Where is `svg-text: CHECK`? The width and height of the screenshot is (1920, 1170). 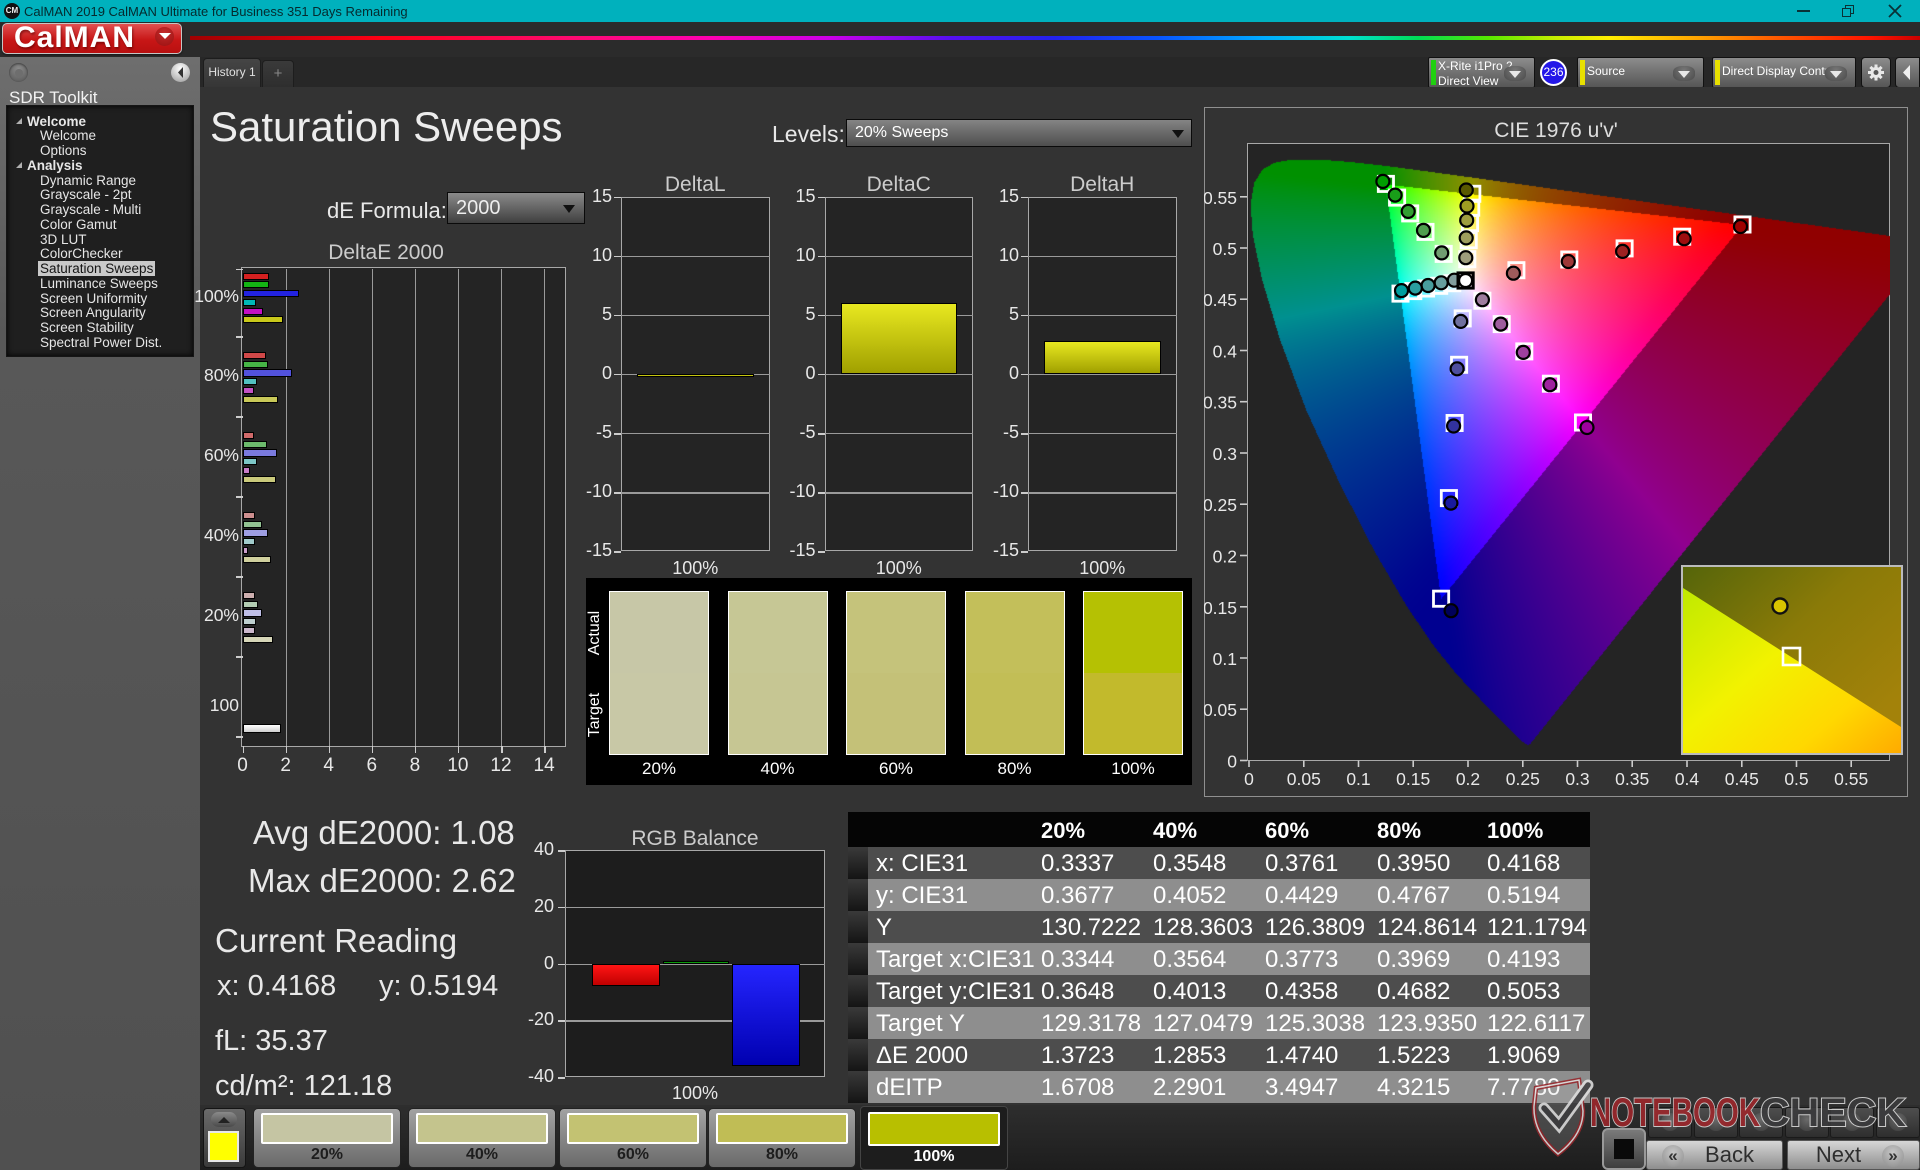
svg-text: CHECK is located at coordinates (1833, 1113).